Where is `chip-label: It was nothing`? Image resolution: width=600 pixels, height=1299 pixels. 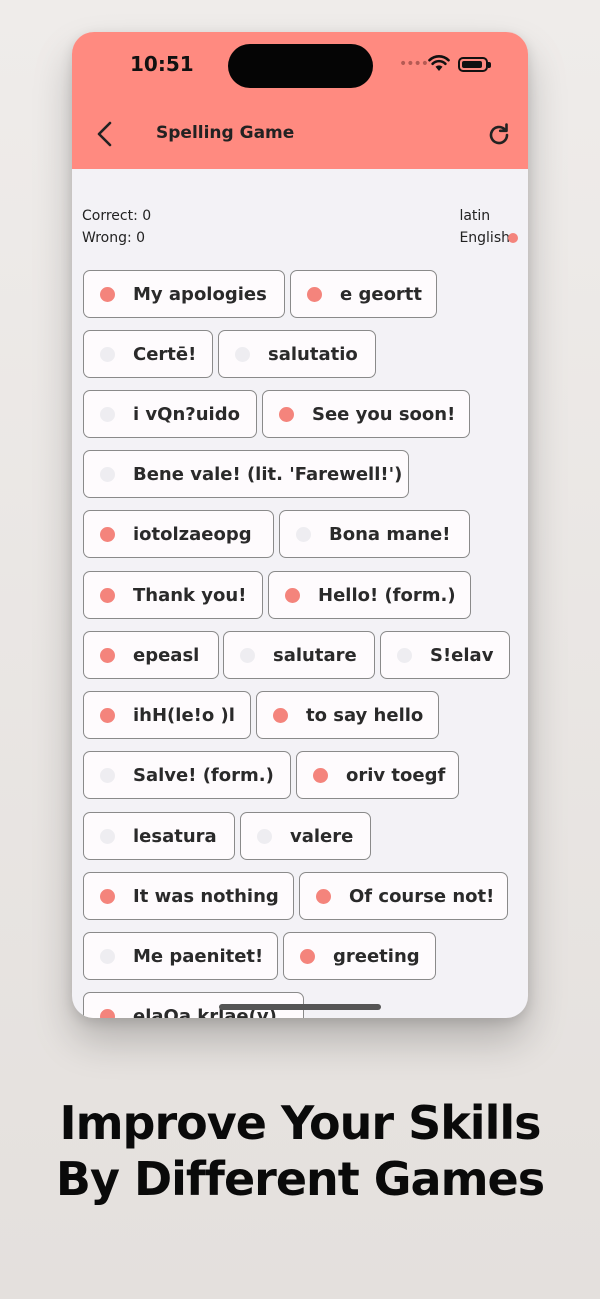 chip-label: It was nothing is located at coordinates (206, 896).